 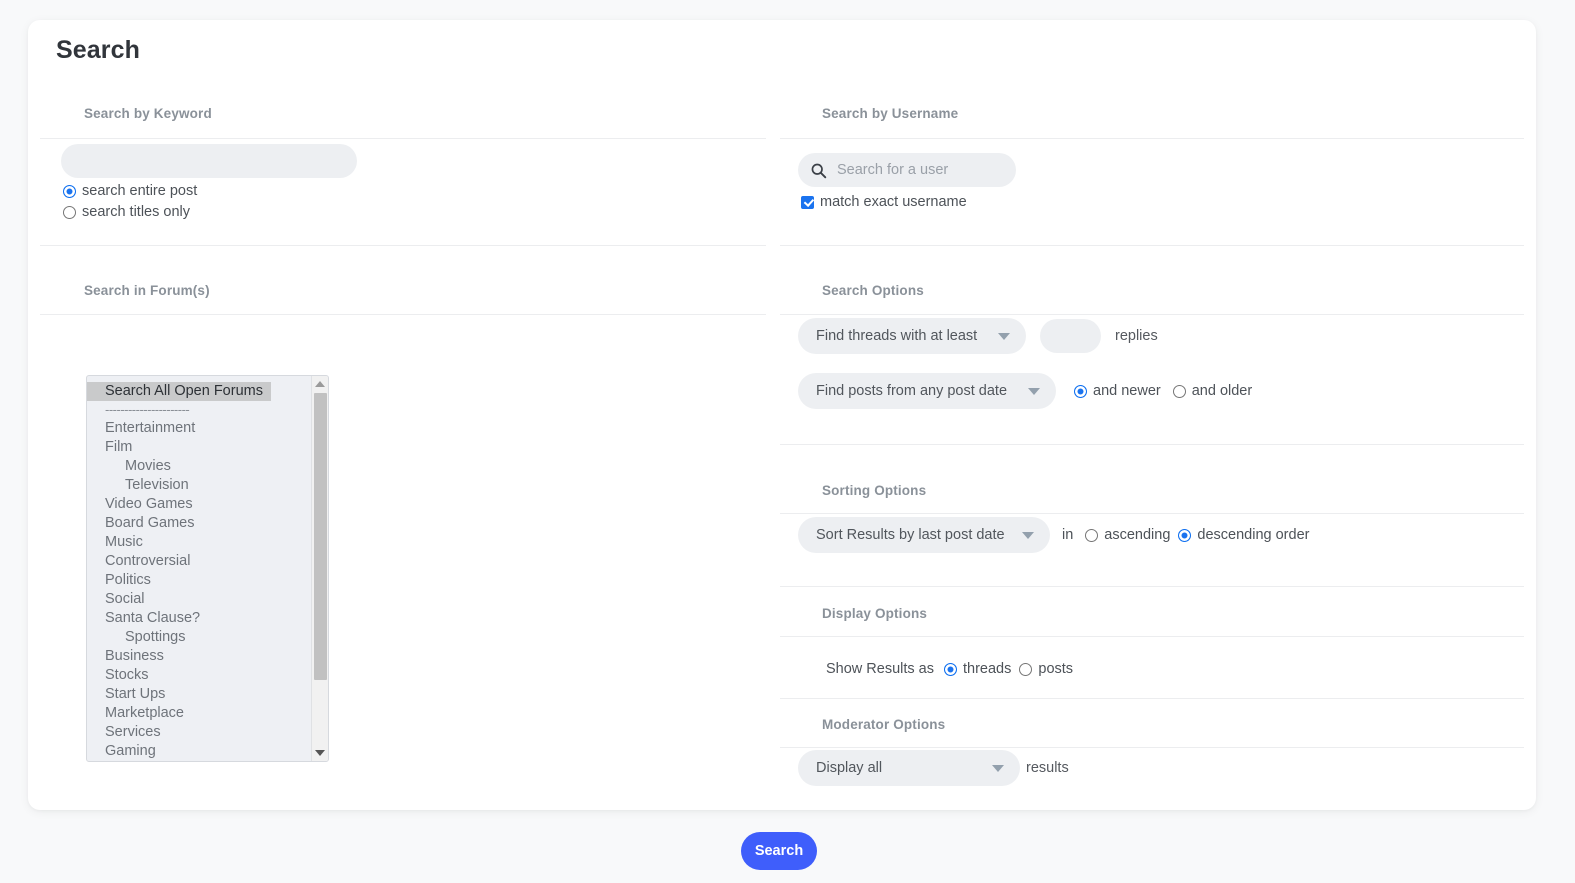 What do you see at coordinates (1068, 535) in the screenshot?
I see `sort-in-label: in` at bounding box center [1068, 535].